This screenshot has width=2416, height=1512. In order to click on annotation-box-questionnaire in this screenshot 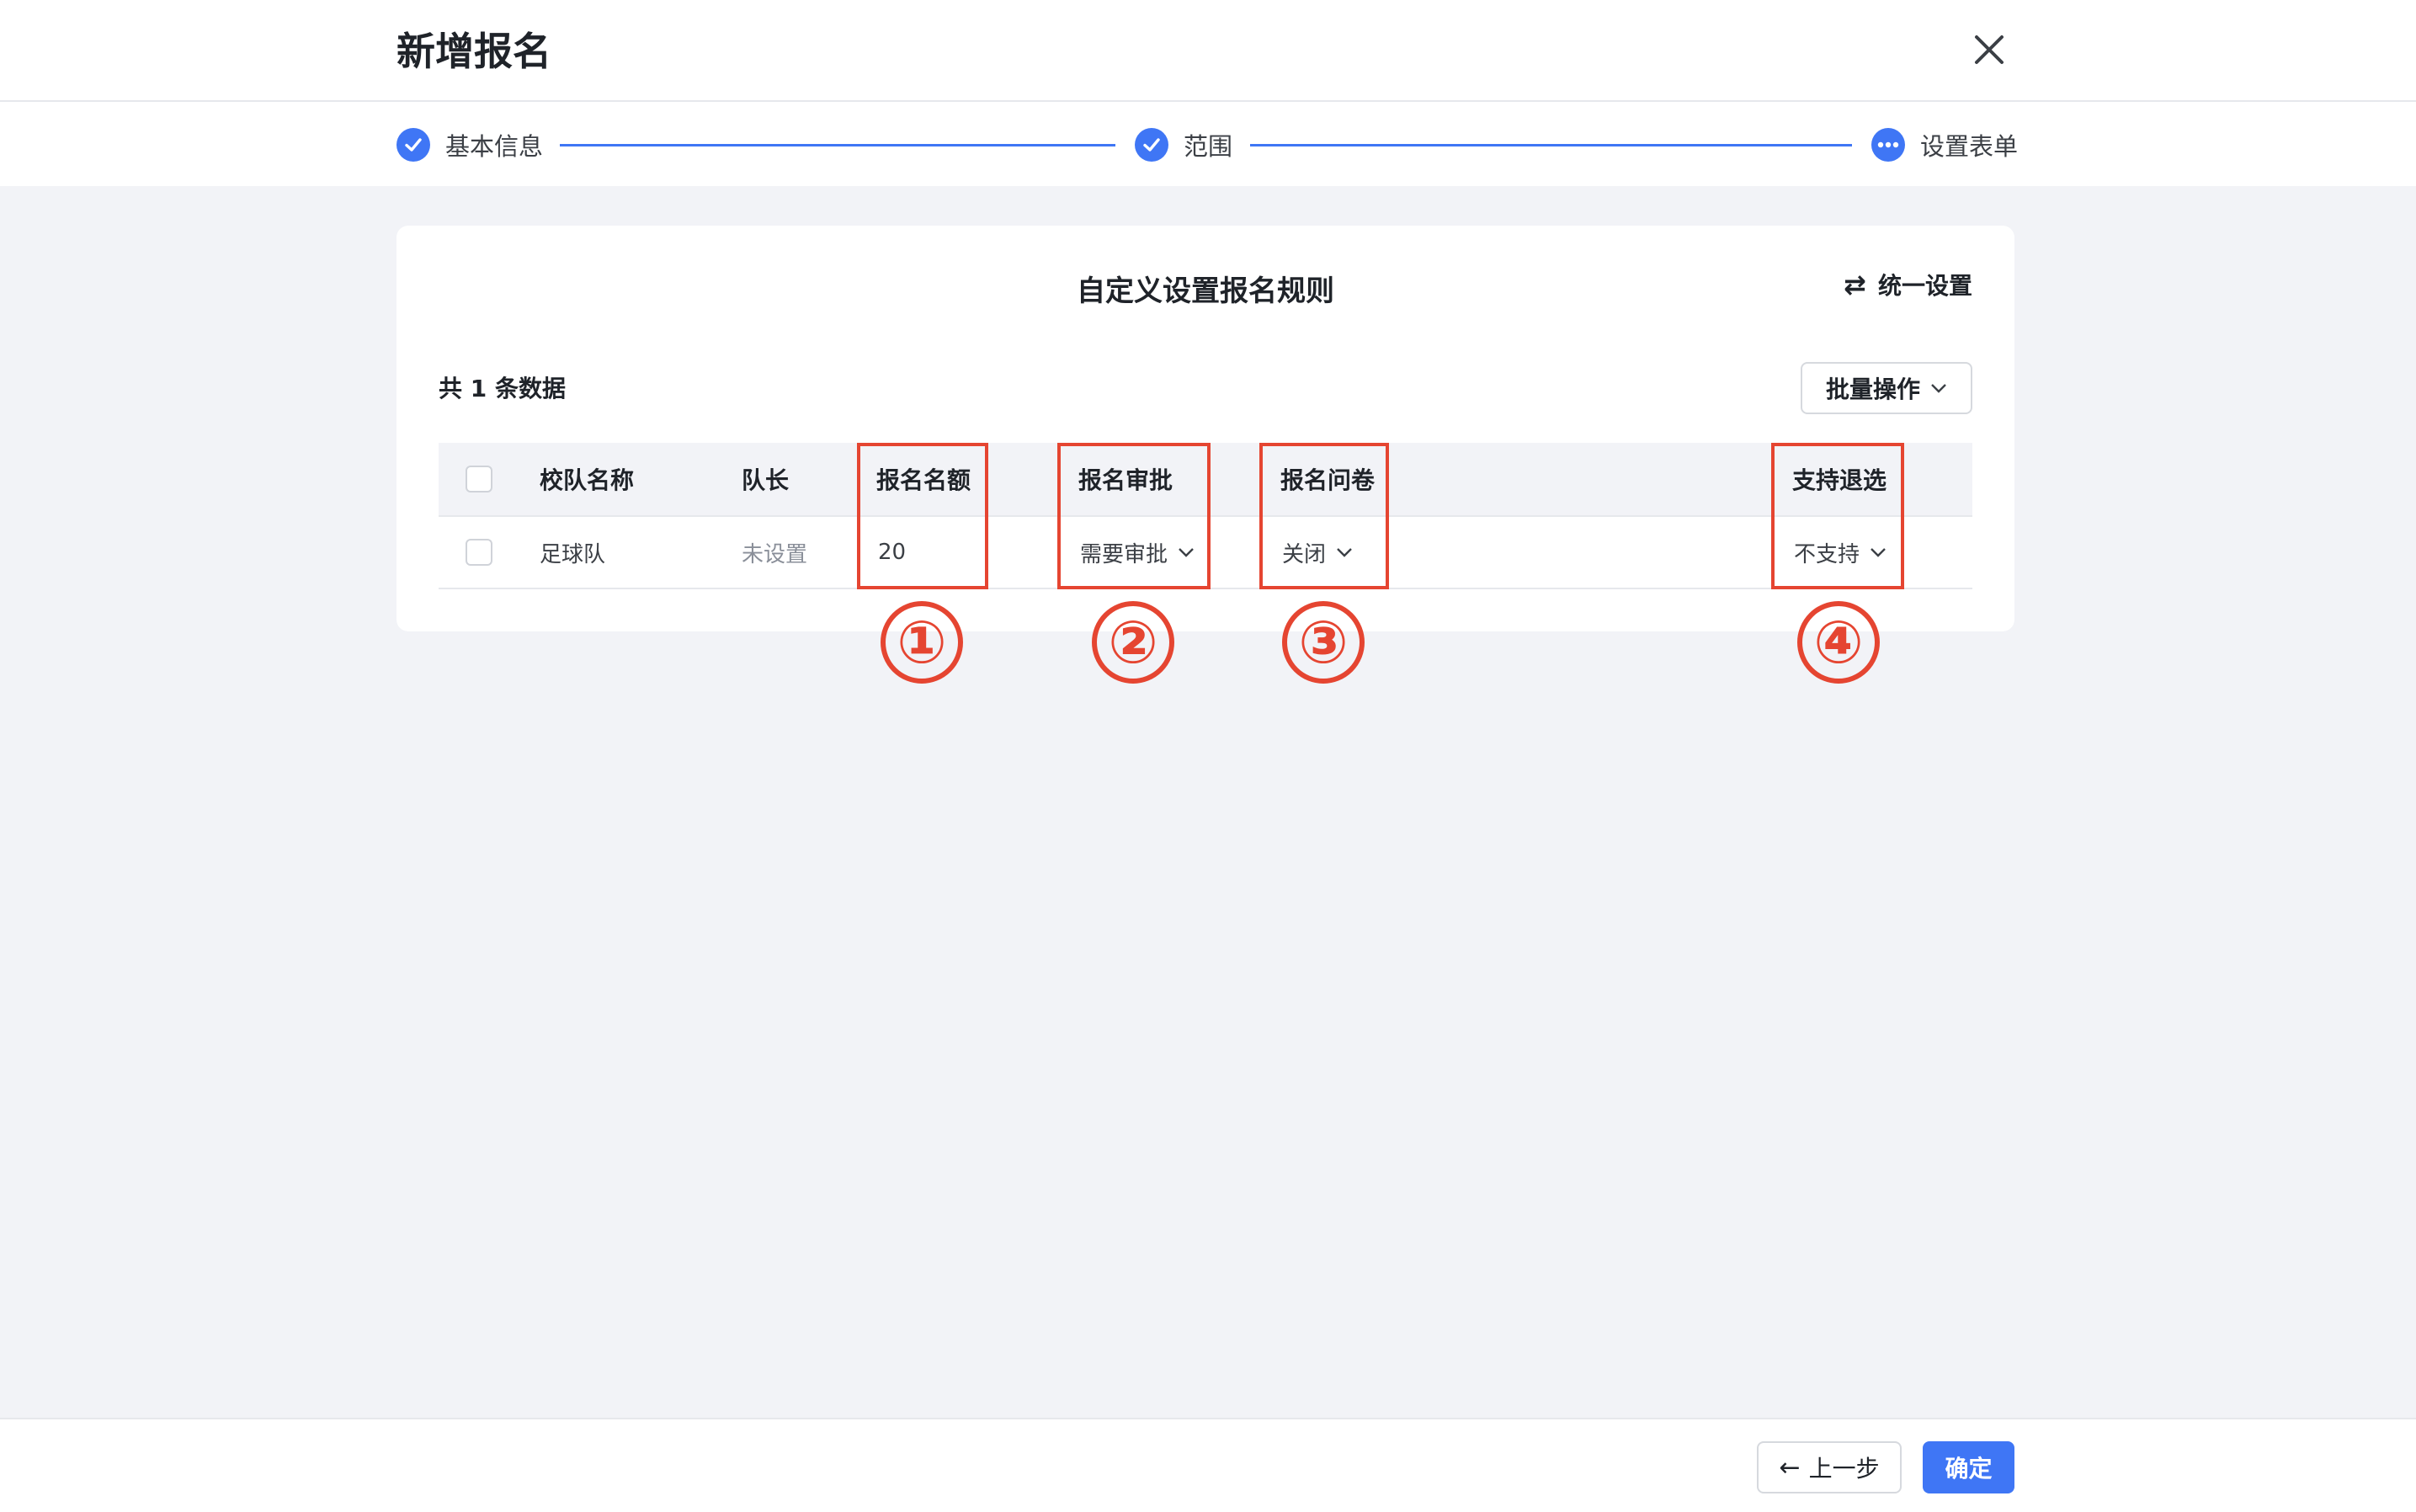, I will do `click(1324, 516)`.